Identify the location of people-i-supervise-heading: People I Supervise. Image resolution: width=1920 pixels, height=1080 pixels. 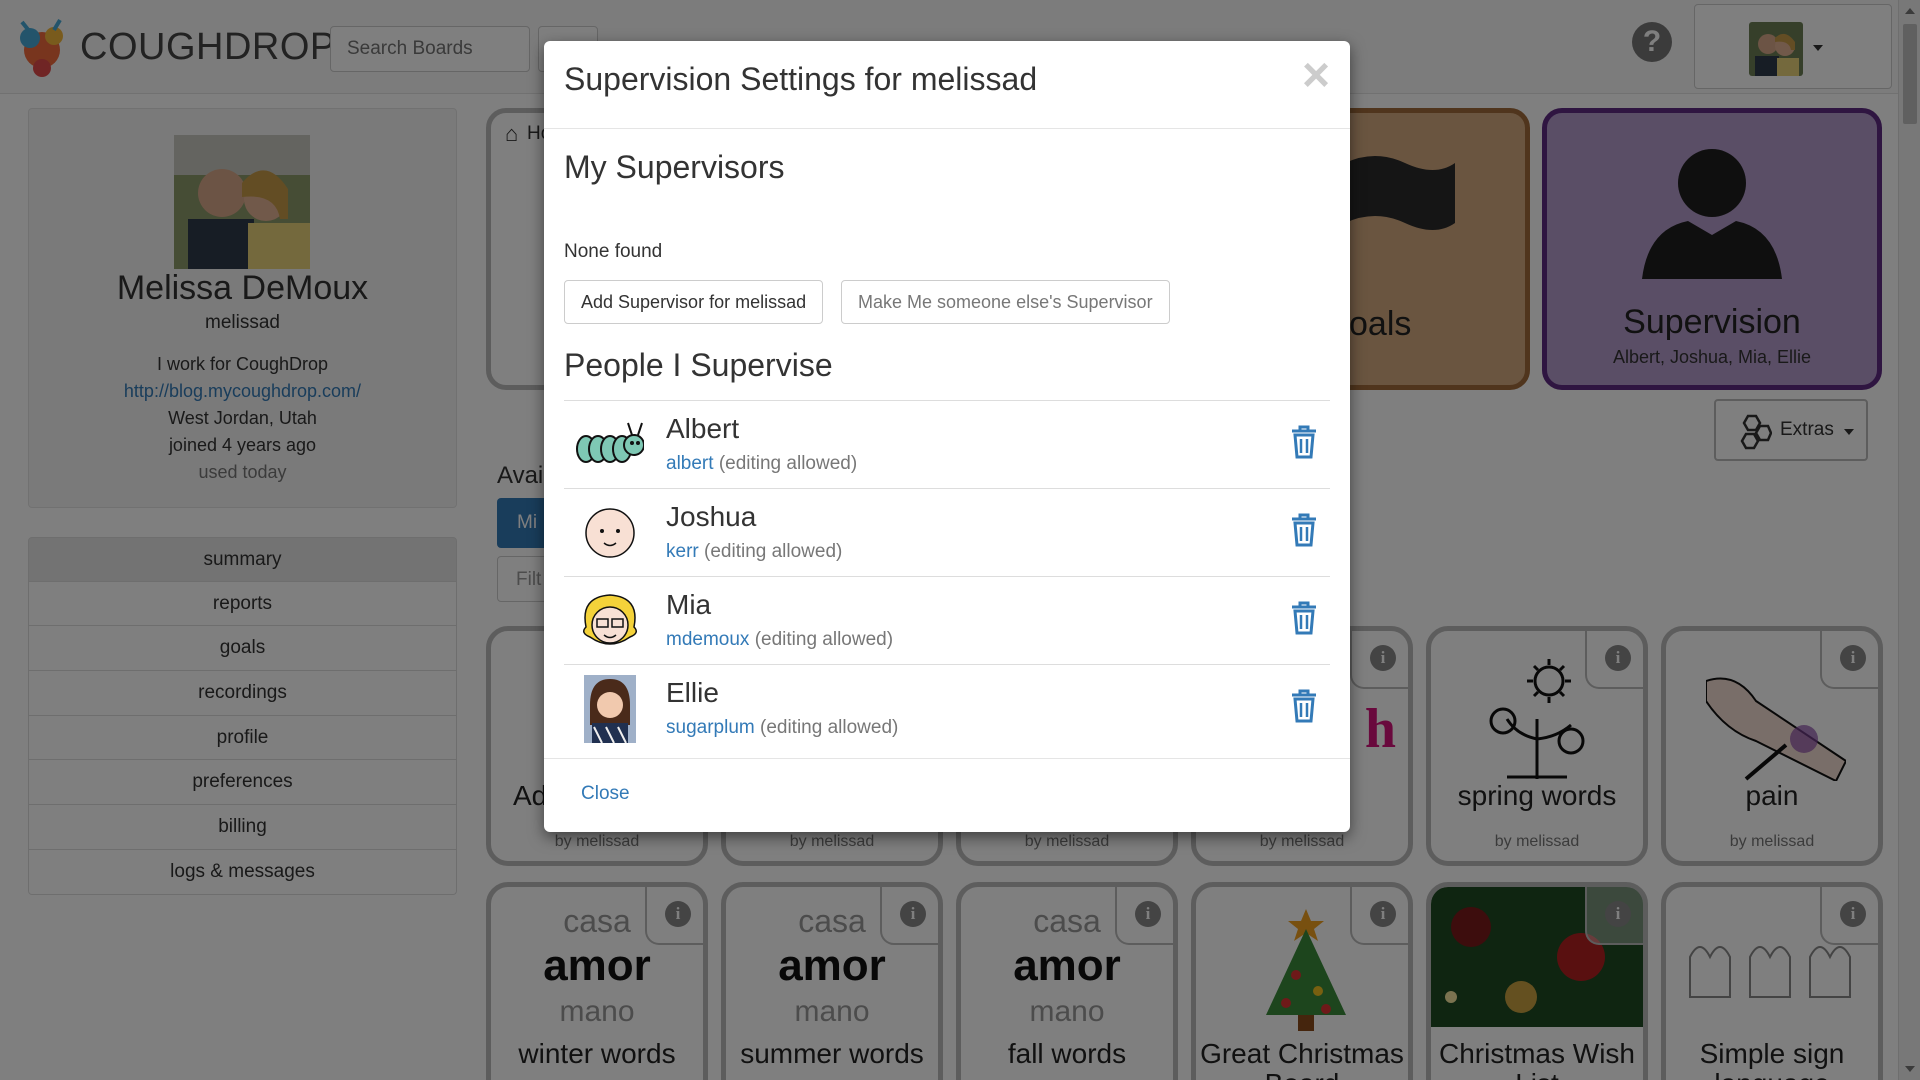
(698, 365).